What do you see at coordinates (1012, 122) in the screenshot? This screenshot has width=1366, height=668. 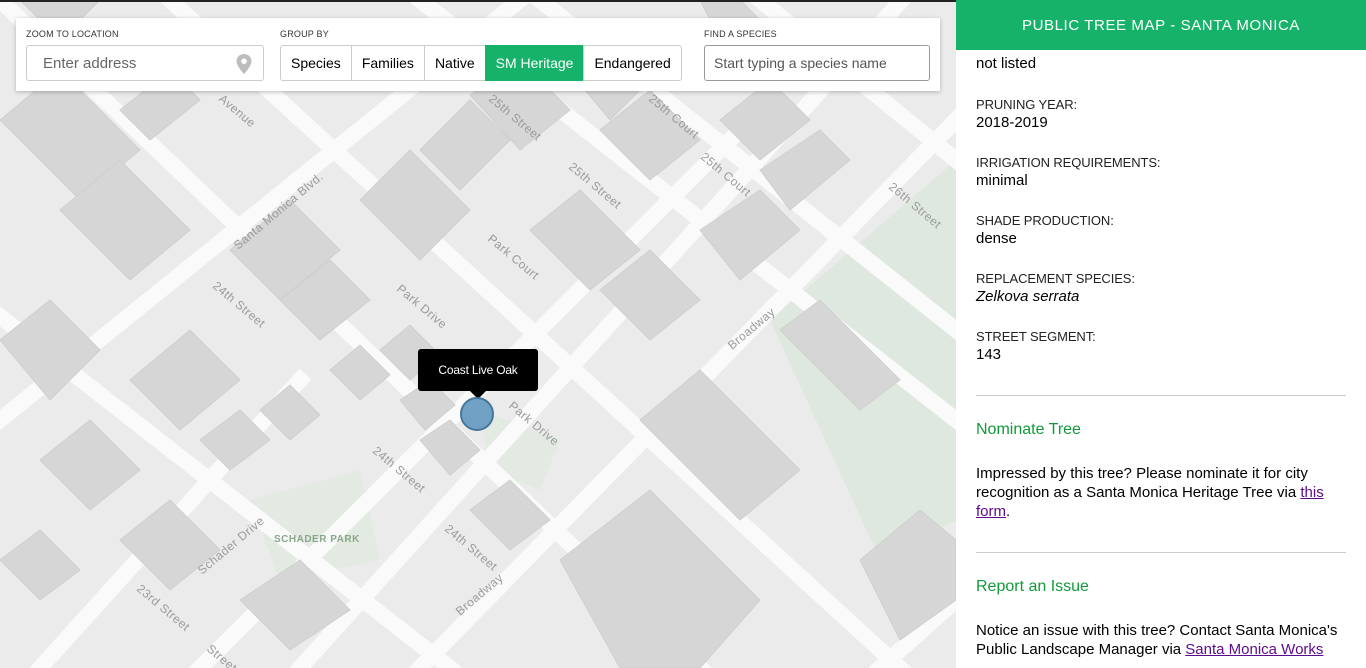 I see `field-value: 2018-2019` at bounding box center [1012, 122].